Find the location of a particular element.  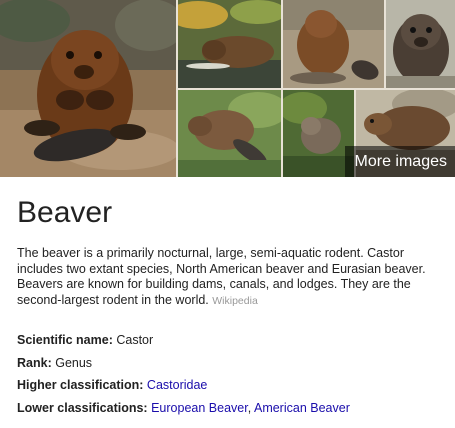

fact-value: Genus is located at coordinates (74, 362).